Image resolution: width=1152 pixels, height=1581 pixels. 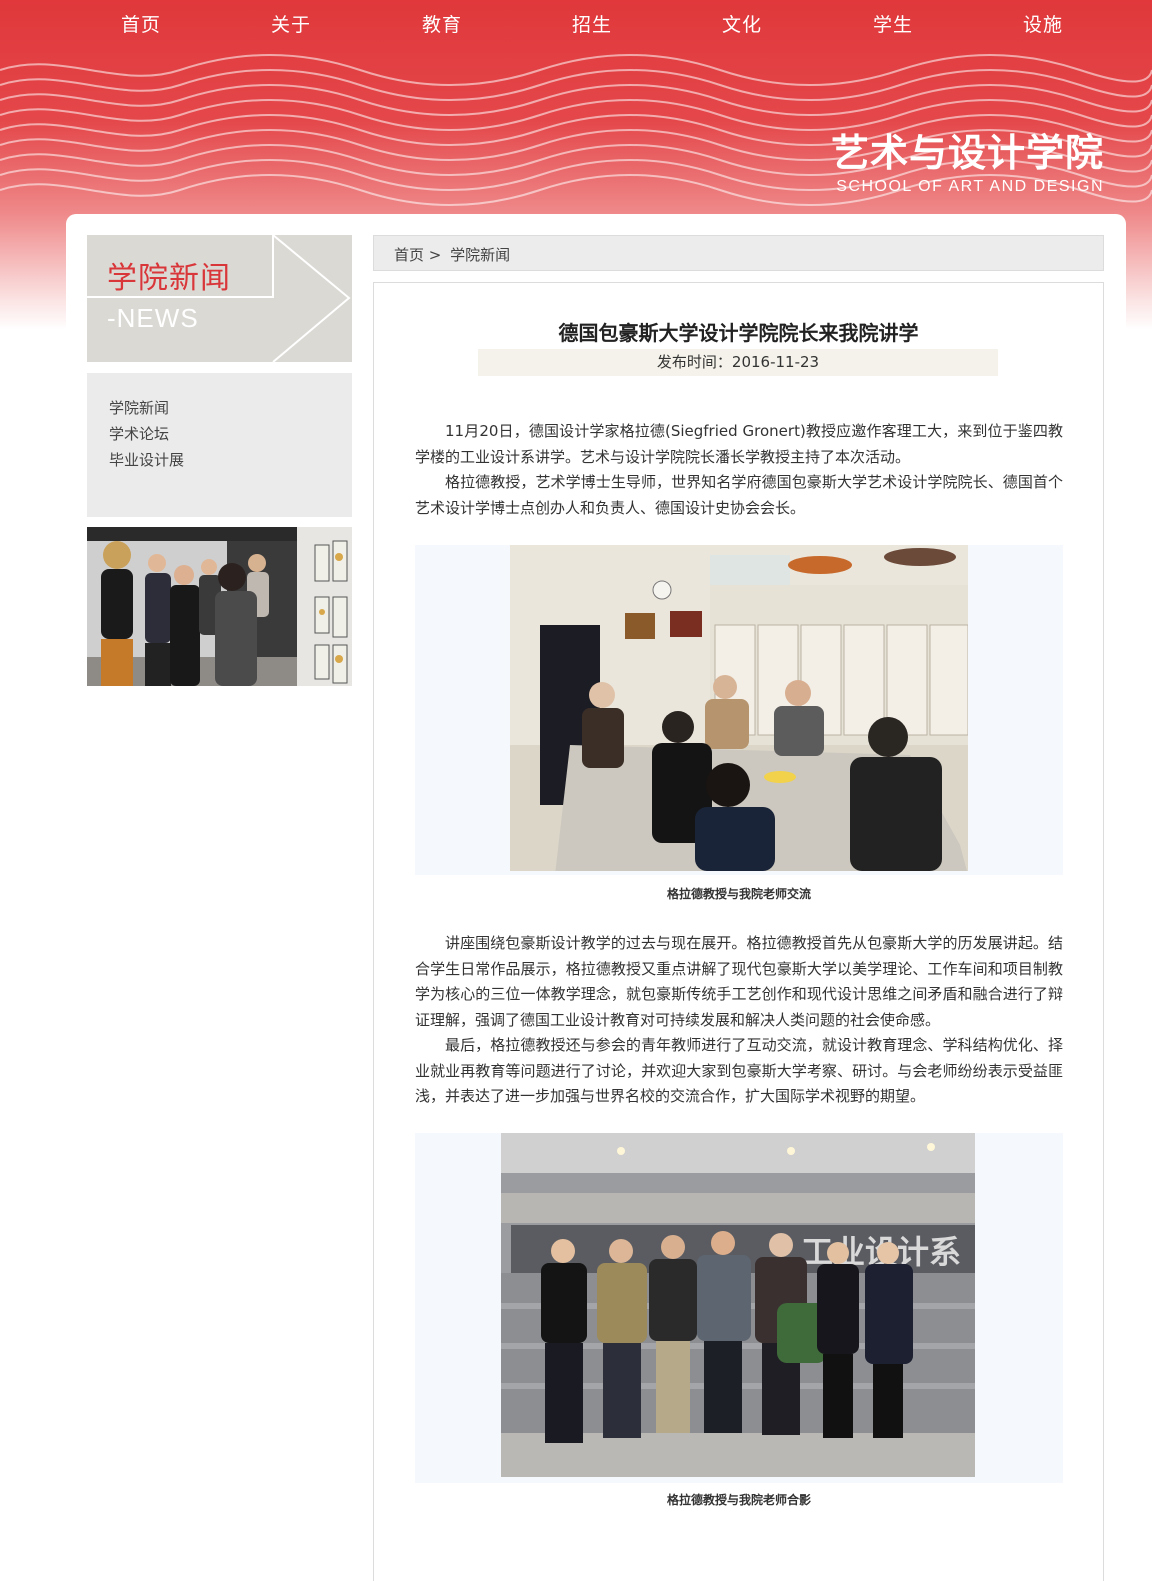 I want to click on sidebar-title: 学院新闻, so click(x=169, y=278).